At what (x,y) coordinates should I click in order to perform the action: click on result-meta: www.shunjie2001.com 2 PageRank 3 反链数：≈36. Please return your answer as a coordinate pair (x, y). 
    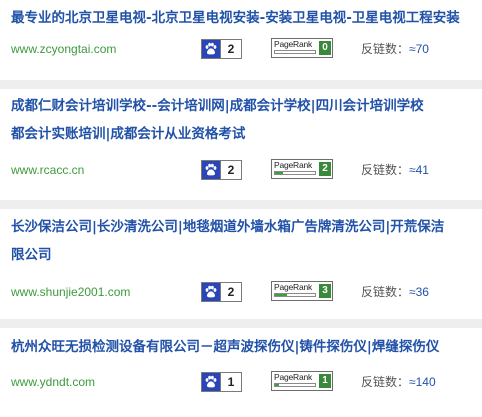
    Looking at the image, I should click on (241, 292).